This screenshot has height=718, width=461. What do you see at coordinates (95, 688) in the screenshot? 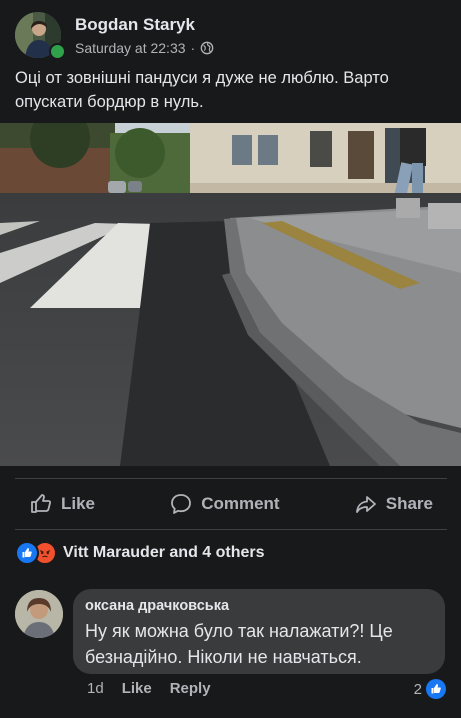
I see `comment-age: 1d` at bounding box center [95, 688].